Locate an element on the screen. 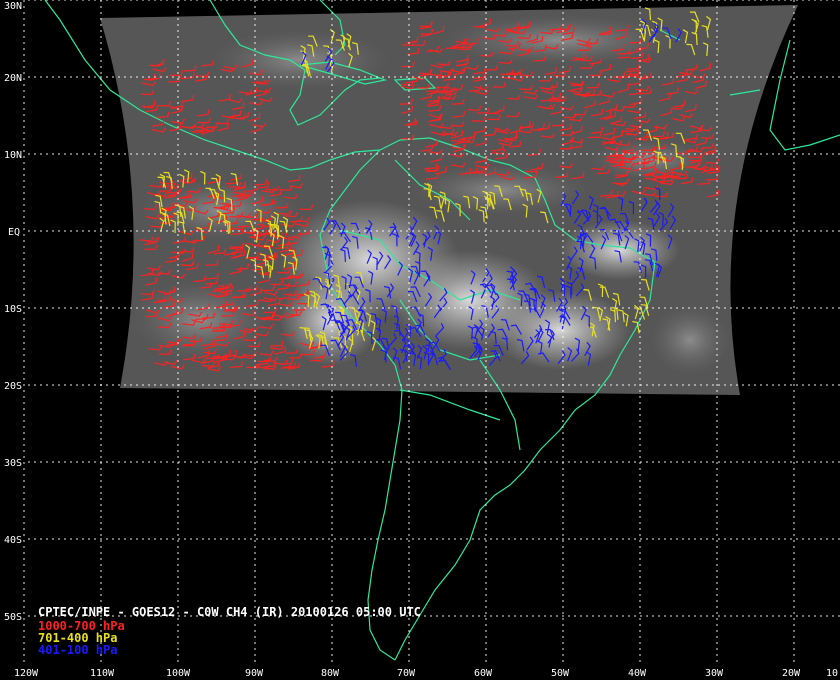  lat-label: 30N is located at coordinates (13, 6).